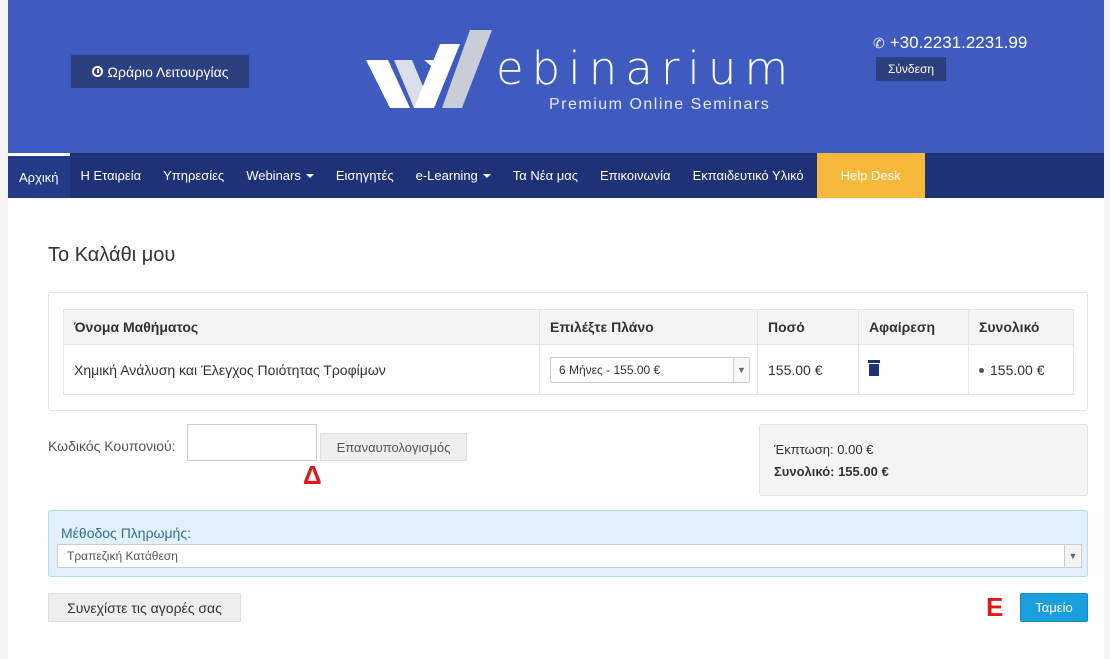 The width and height of the screenshot is (1110, 659). I want to click on nav-label: Υπηρεσίες, so click(194, 175).